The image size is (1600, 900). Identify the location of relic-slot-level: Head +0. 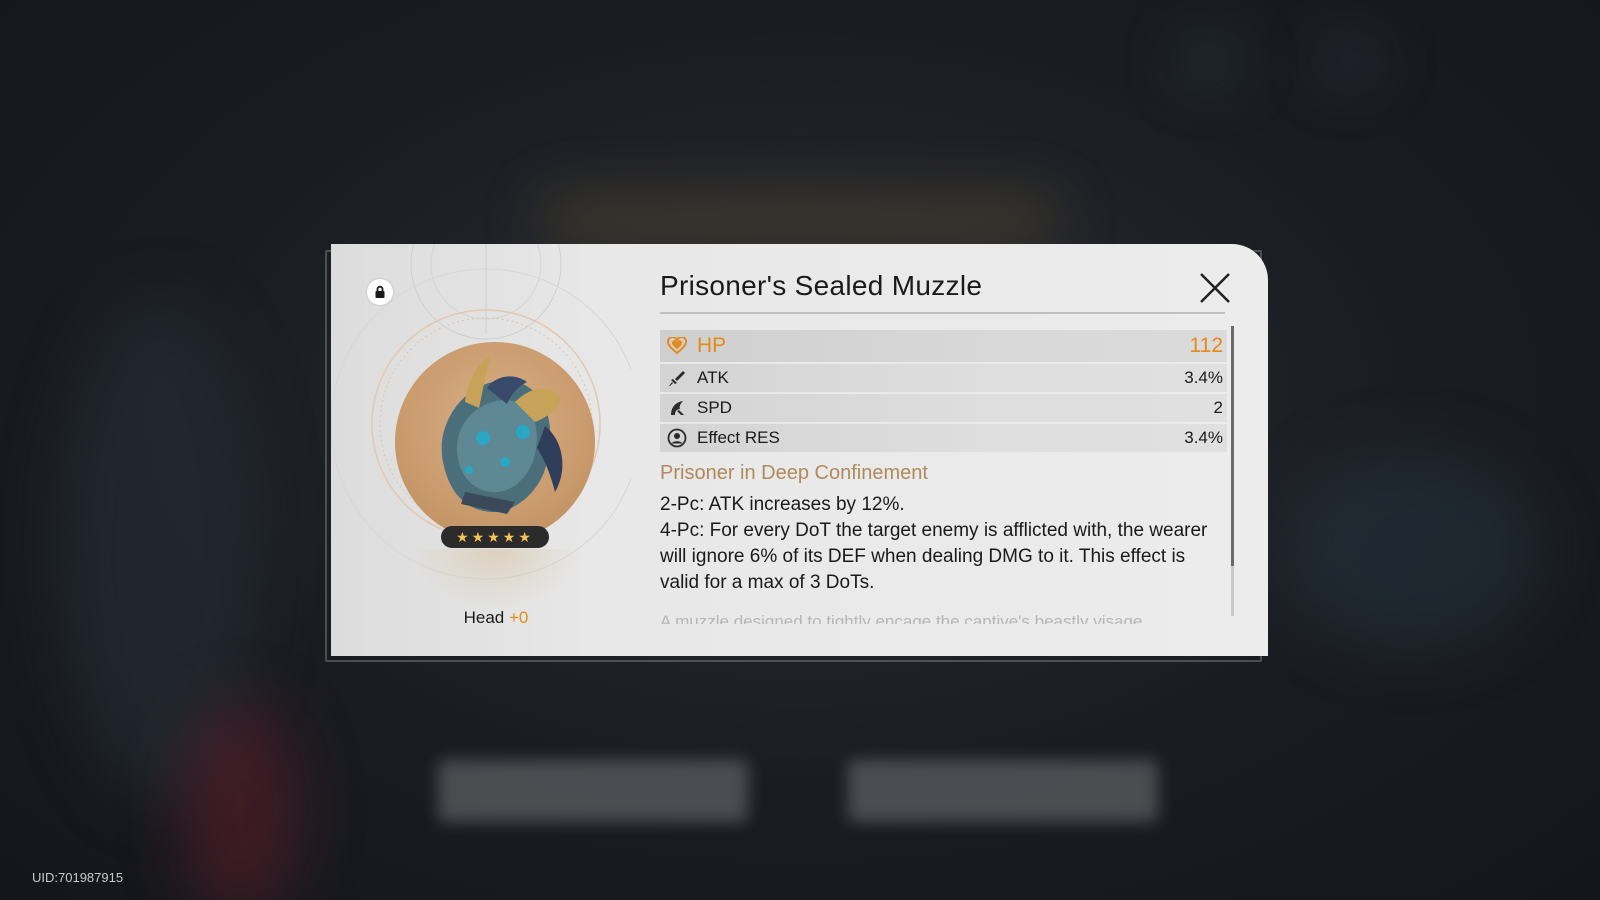
(496, 618).